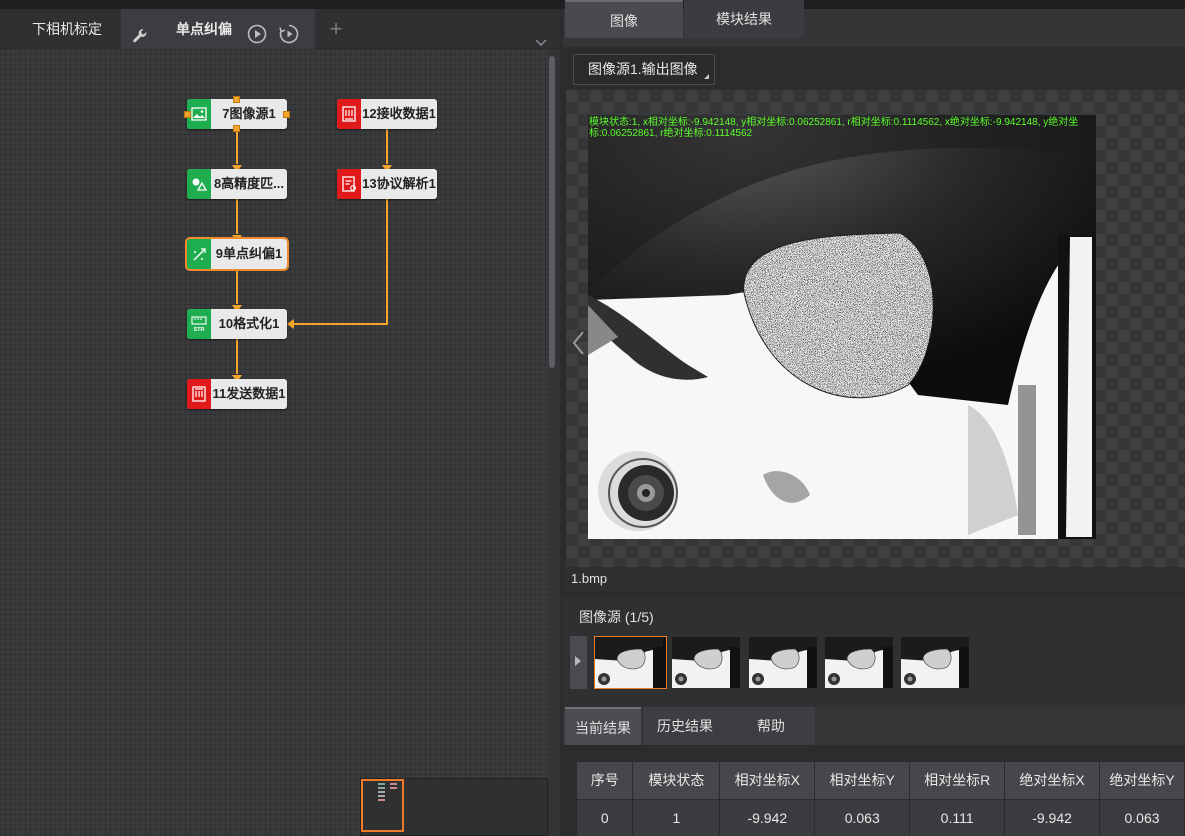 Image resolution: width=1185 pixels, height=836 pixels. What do you see at coordinates (605, 817) in the screenshot?
I see `table-cell: 0` at bounding box center [605, 817].